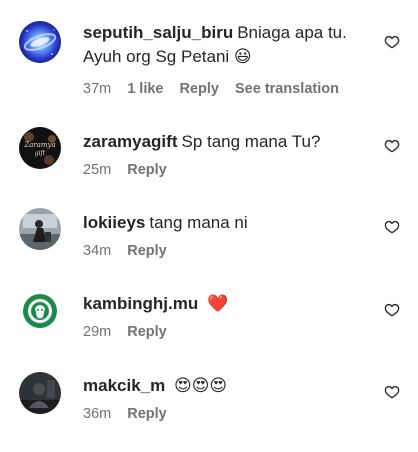 Image resolution: width=418 pixels, height=452 pixels. What do you see at coordinates (198, 222) in the screenshot?
I see `comment-text: tang mana ni` at bounding box center [198, 222].